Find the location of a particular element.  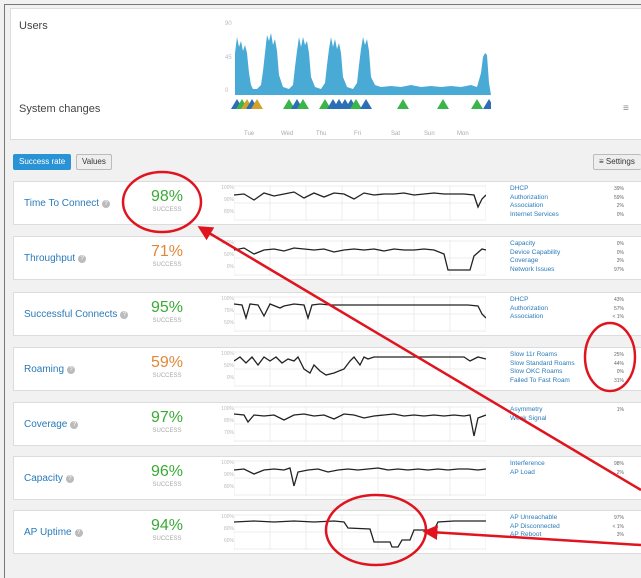

reason-link: Network Issues is located at coordinates (532, 269).